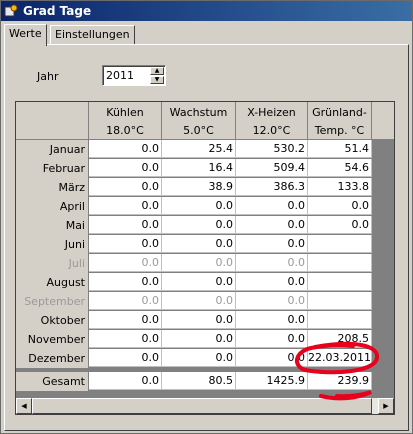  Describe the element at coordinates (52, 263) in the screenshot. I see `row-header: Juli` at that location.